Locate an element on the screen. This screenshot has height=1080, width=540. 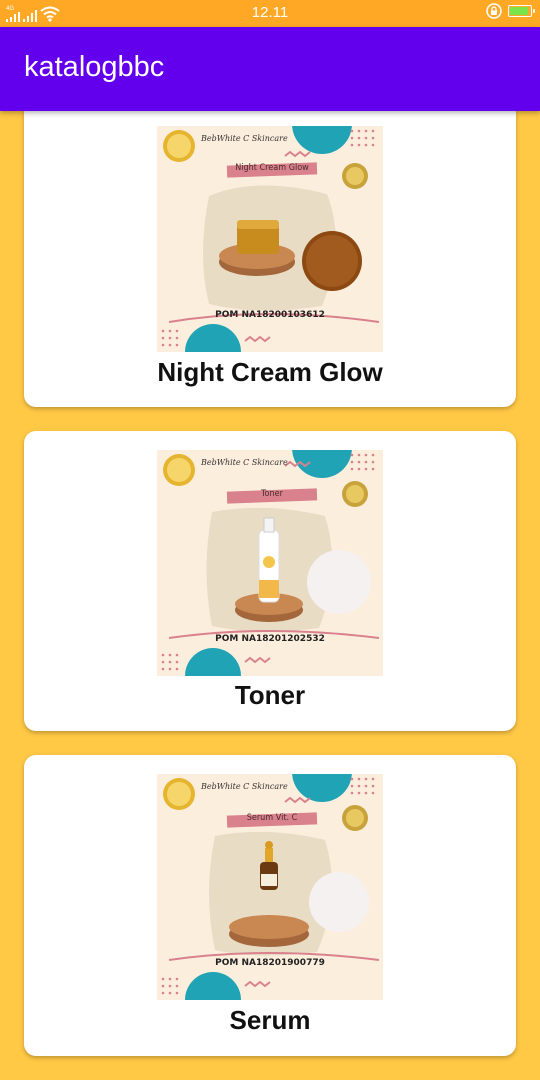
image-pom-text: POM NA18200103612 is located at coordinates (270, 315).